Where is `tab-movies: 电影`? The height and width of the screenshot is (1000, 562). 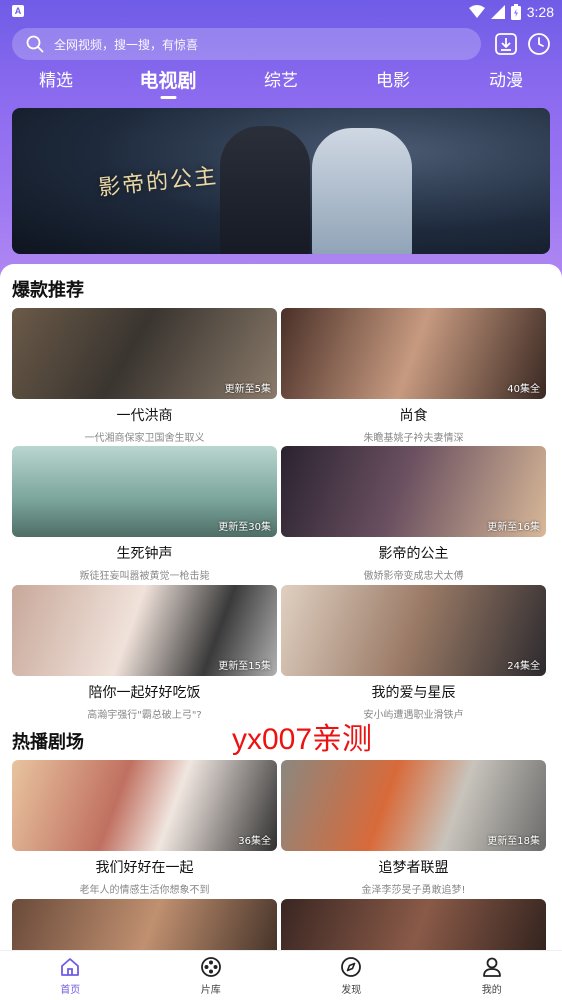
tab-movies: 电影 is located at coordinates (393, 84).